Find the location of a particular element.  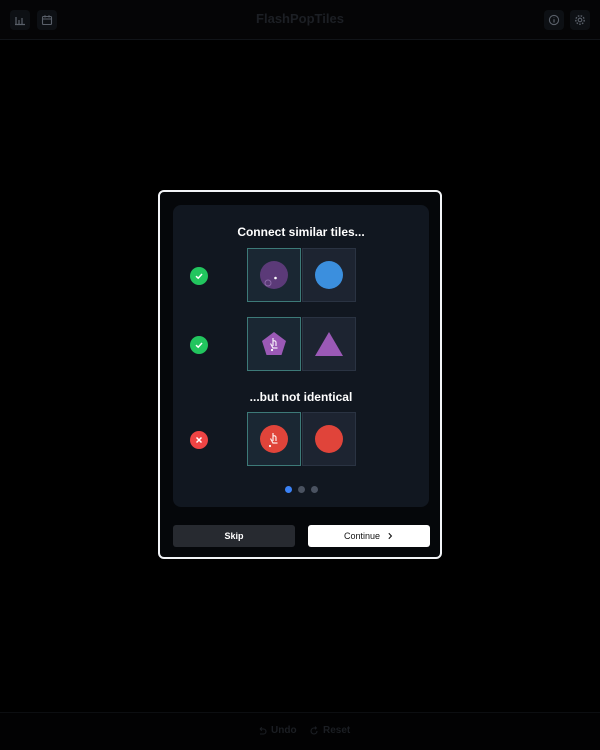

app-title: FlashPopTiles is located at coordinates (300, 18).